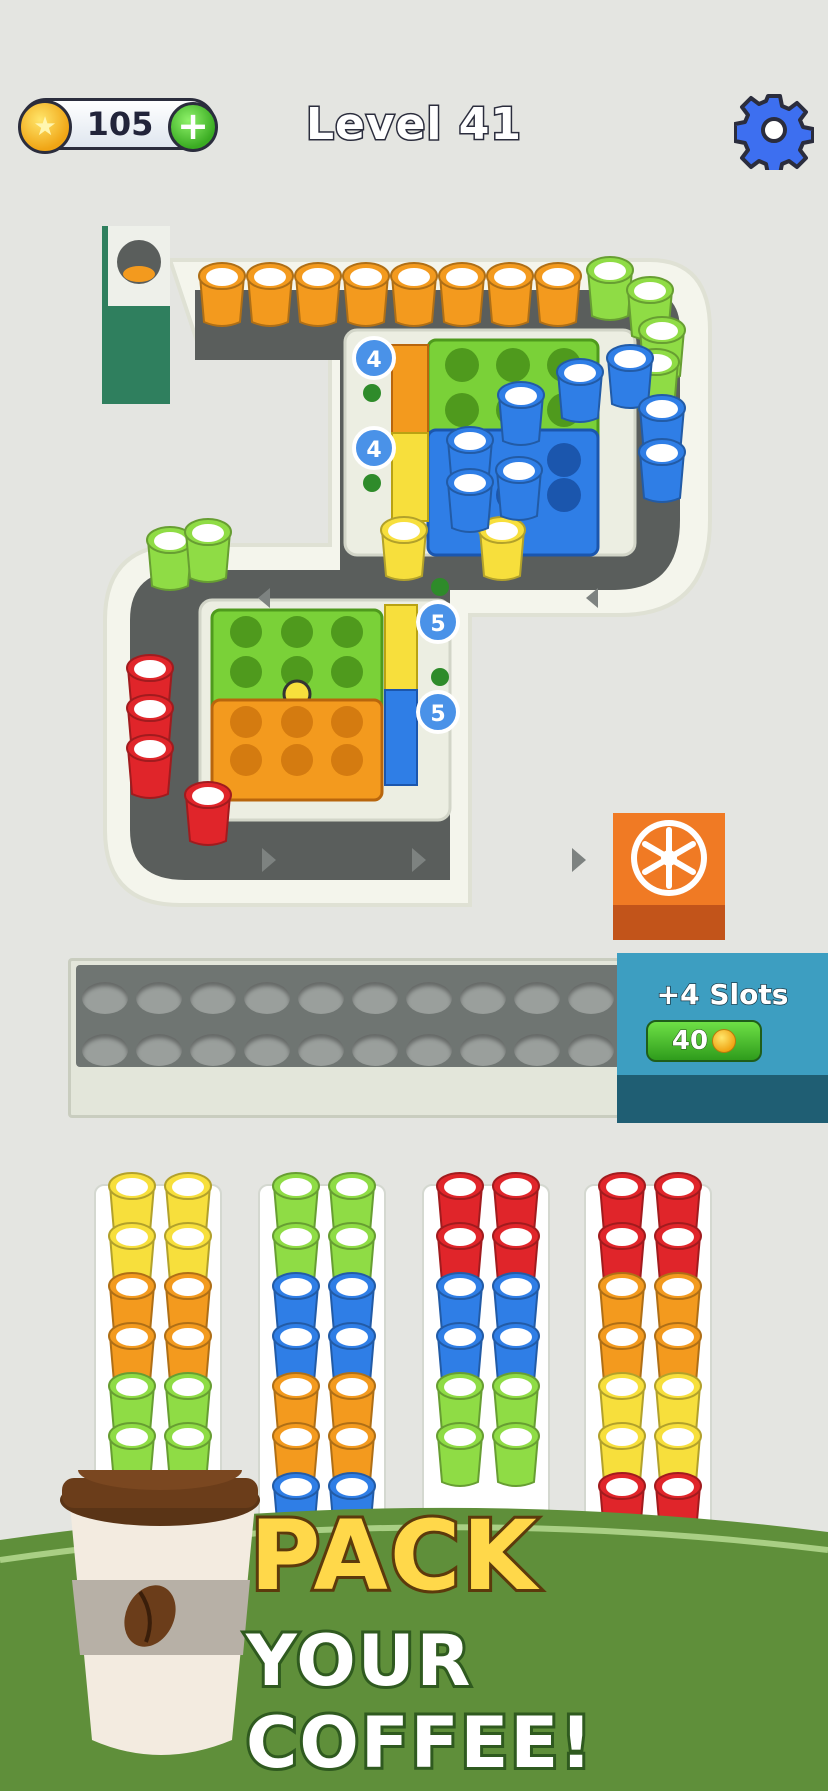 Image resolution: width=828 pixels, height=1791 pixels. Describe the element at coordinates (297, 750) in the screenshot. I see `cup-tray-orange` at that location.